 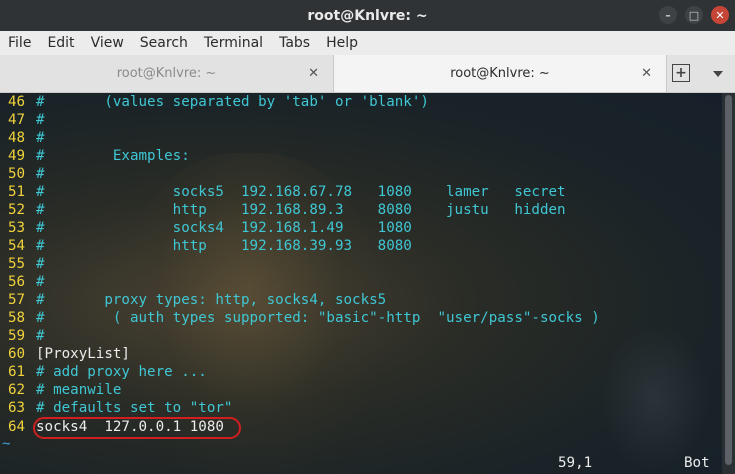 I want to click on window-title: root@Knlvre: ~, so click(x=367, y=15).